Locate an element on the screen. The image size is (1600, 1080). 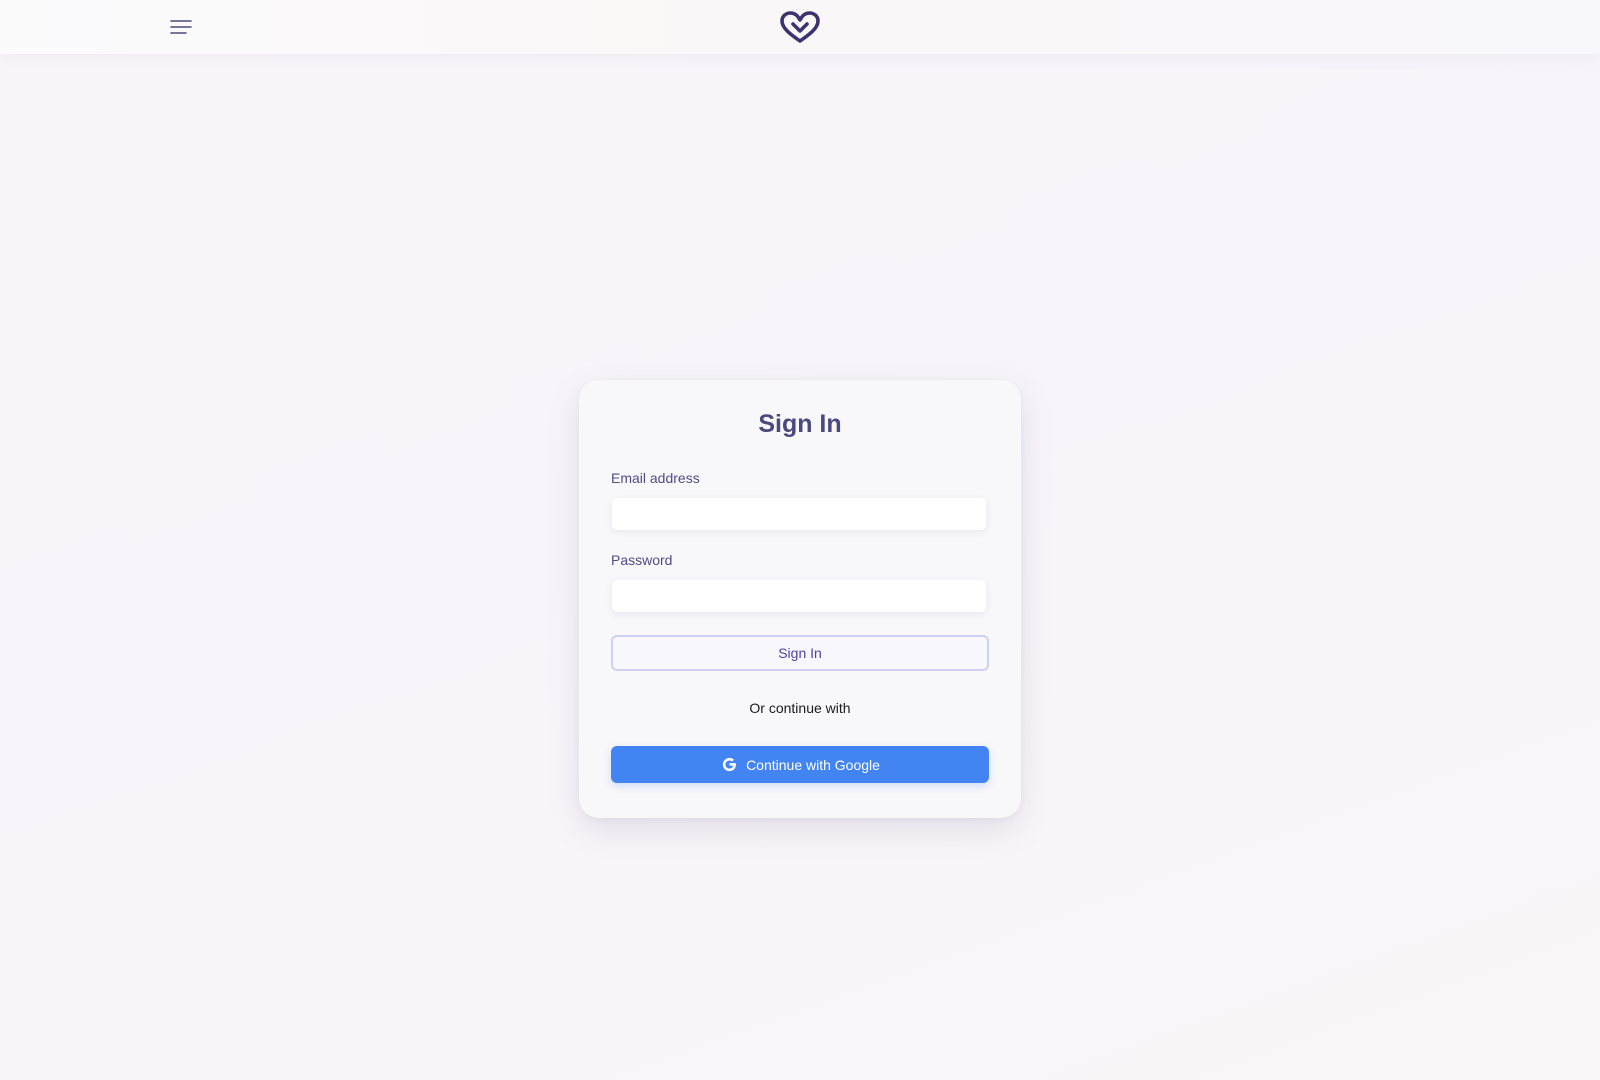
menu-button is located at coordinates (181, 27).